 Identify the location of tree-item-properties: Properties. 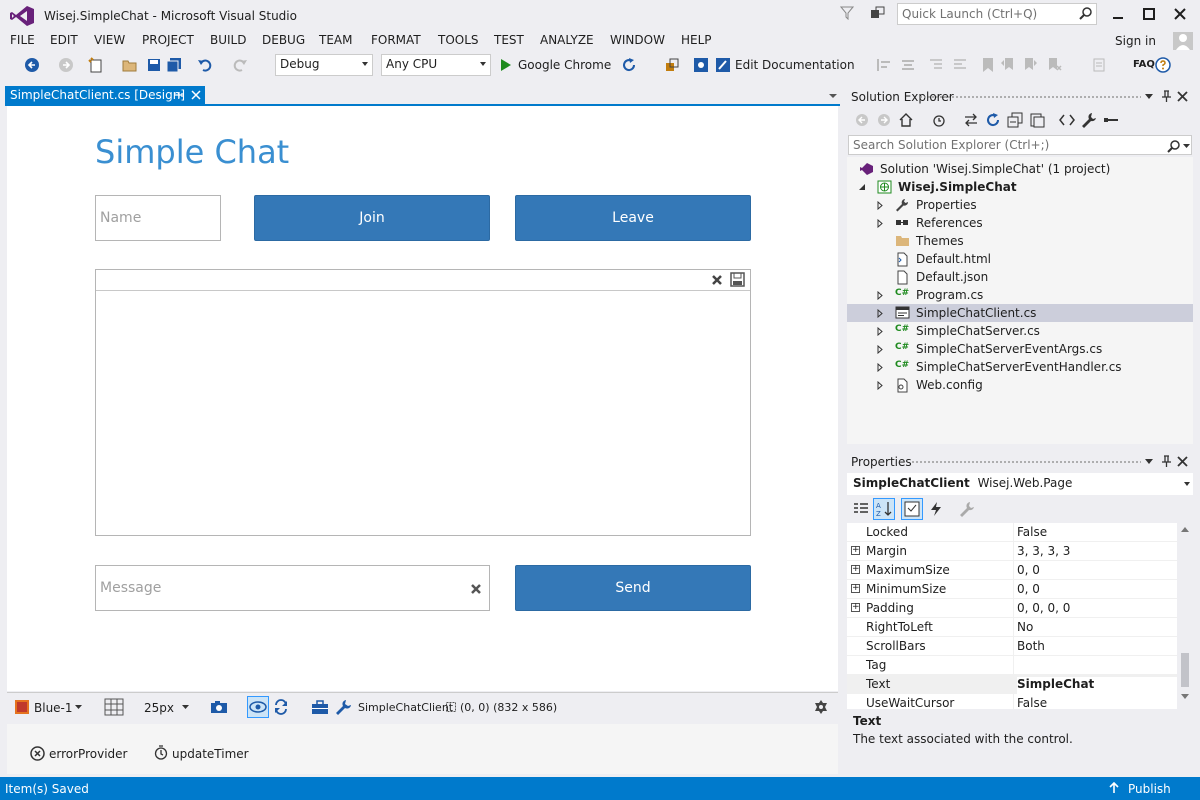
(1020, 205).